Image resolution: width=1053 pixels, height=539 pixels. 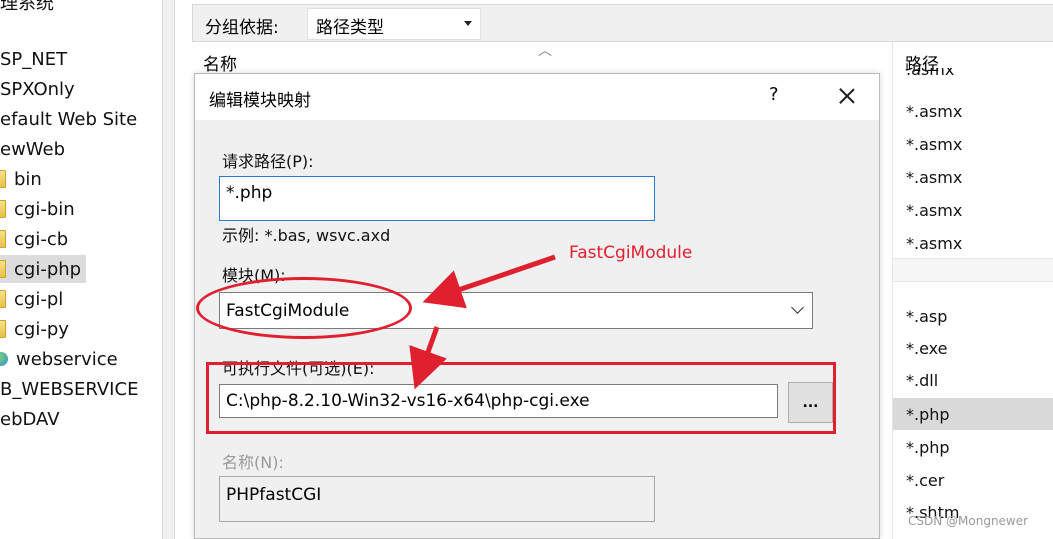 I want to click on column-header-name: 名称, so click(x=220, y=62).